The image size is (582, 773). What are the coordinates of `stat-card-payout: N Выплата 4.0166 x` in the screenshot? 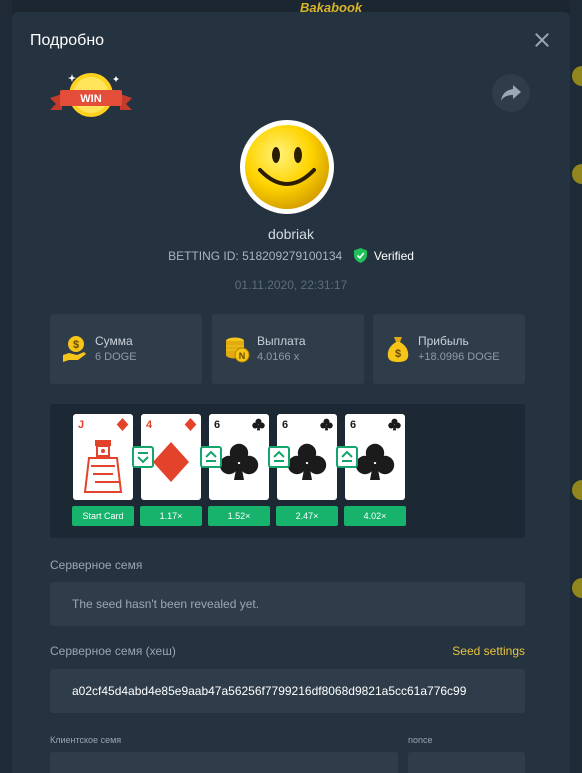 It's located at (288, 349).